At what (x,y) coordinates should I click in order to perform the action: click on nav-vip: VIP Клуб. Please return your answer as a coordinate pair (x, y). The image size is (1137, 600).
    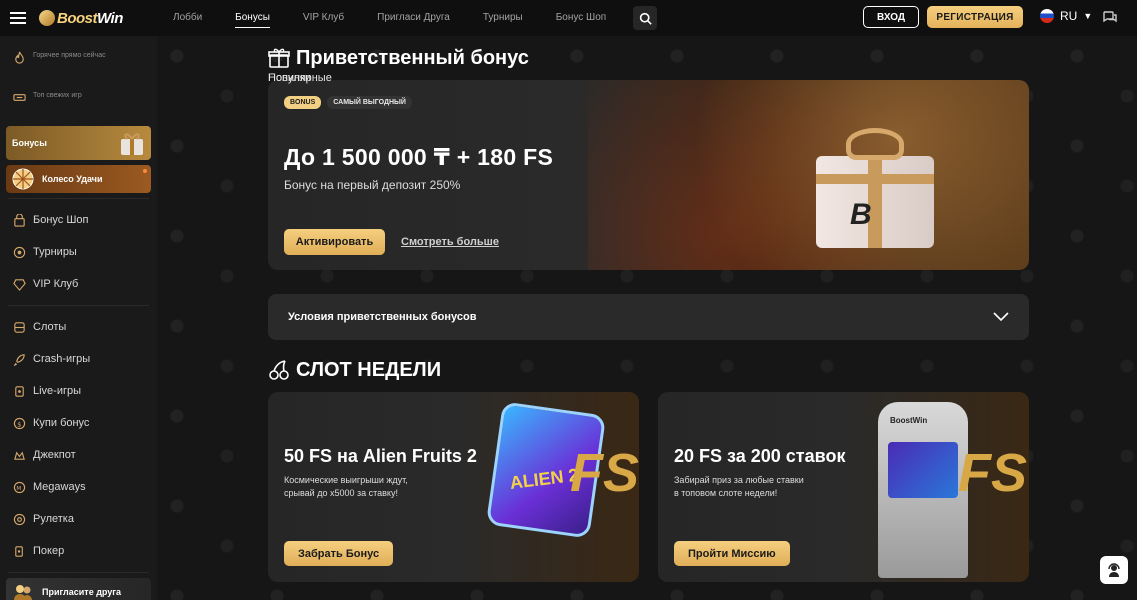
    Looking at the image, I should click on (323, 18).